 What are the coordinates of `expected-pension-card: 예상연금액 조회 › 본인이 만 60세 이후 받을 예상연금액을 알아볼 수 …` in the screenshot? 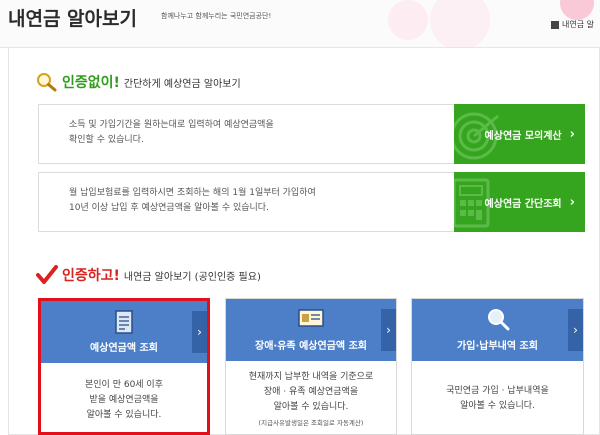 It's located at (124, 366).